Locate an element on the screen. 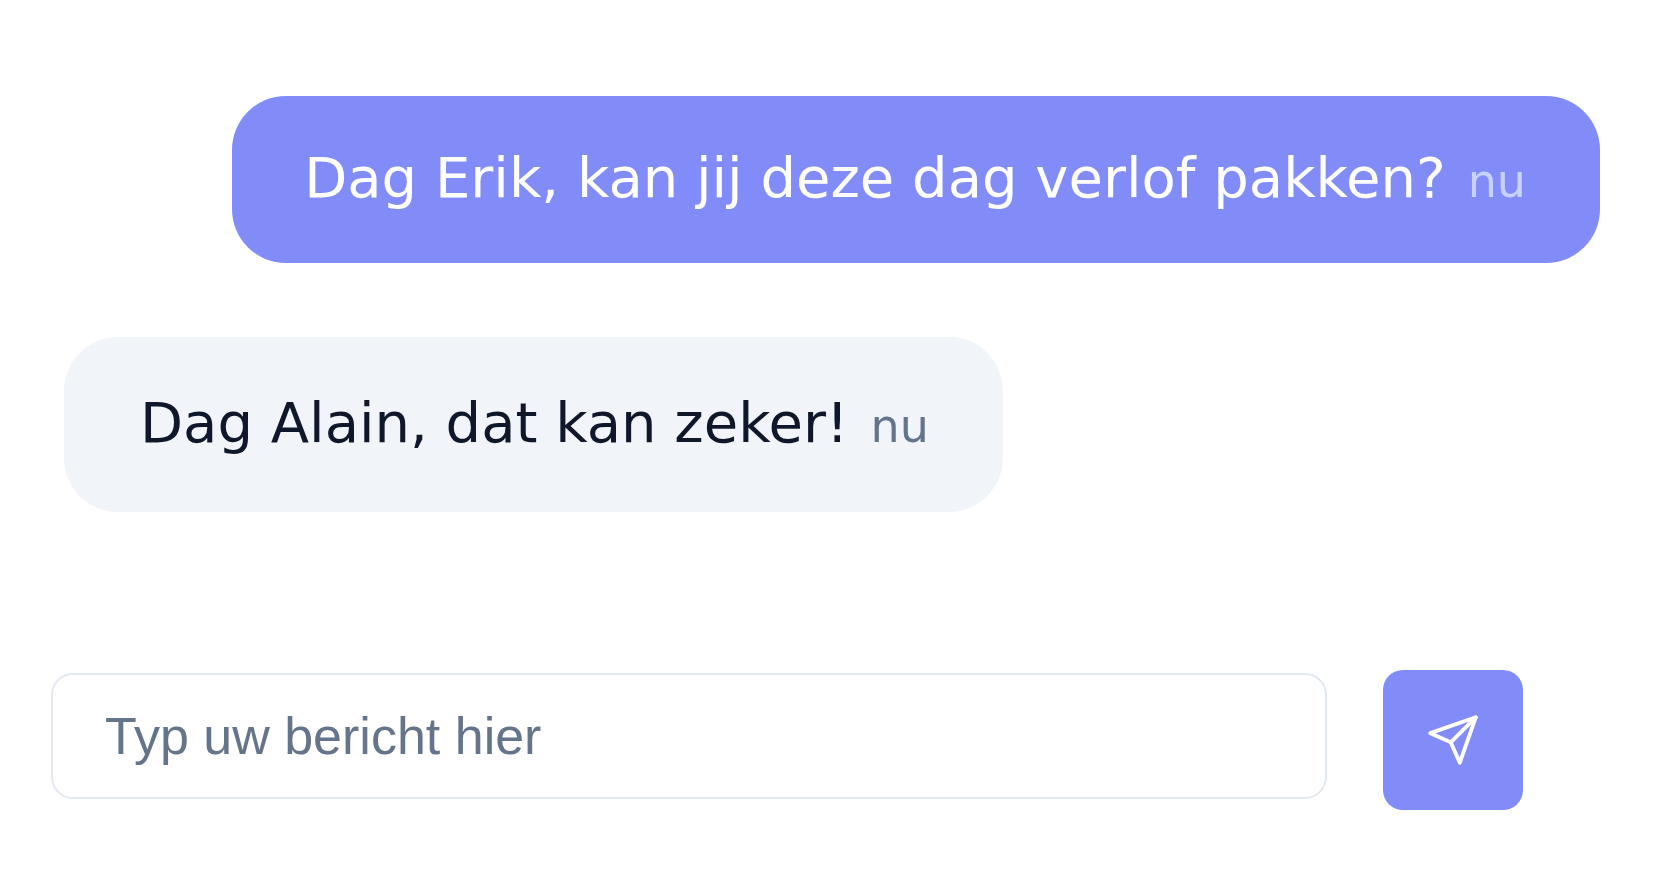 The image size is (1654, 876). message-text: Dag Erik, kan jij deze dag verlof pakken? is located at coordinates (875, 178).